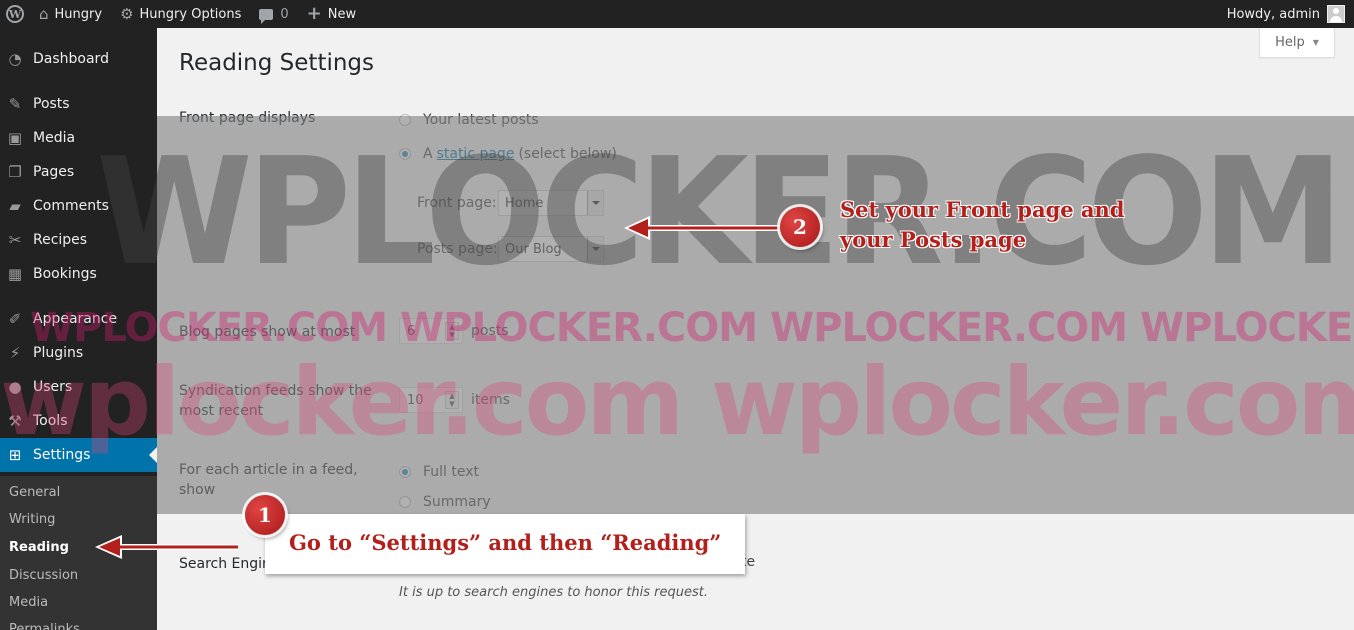  I want to click on static-page-link: static page, so click(476, 154).